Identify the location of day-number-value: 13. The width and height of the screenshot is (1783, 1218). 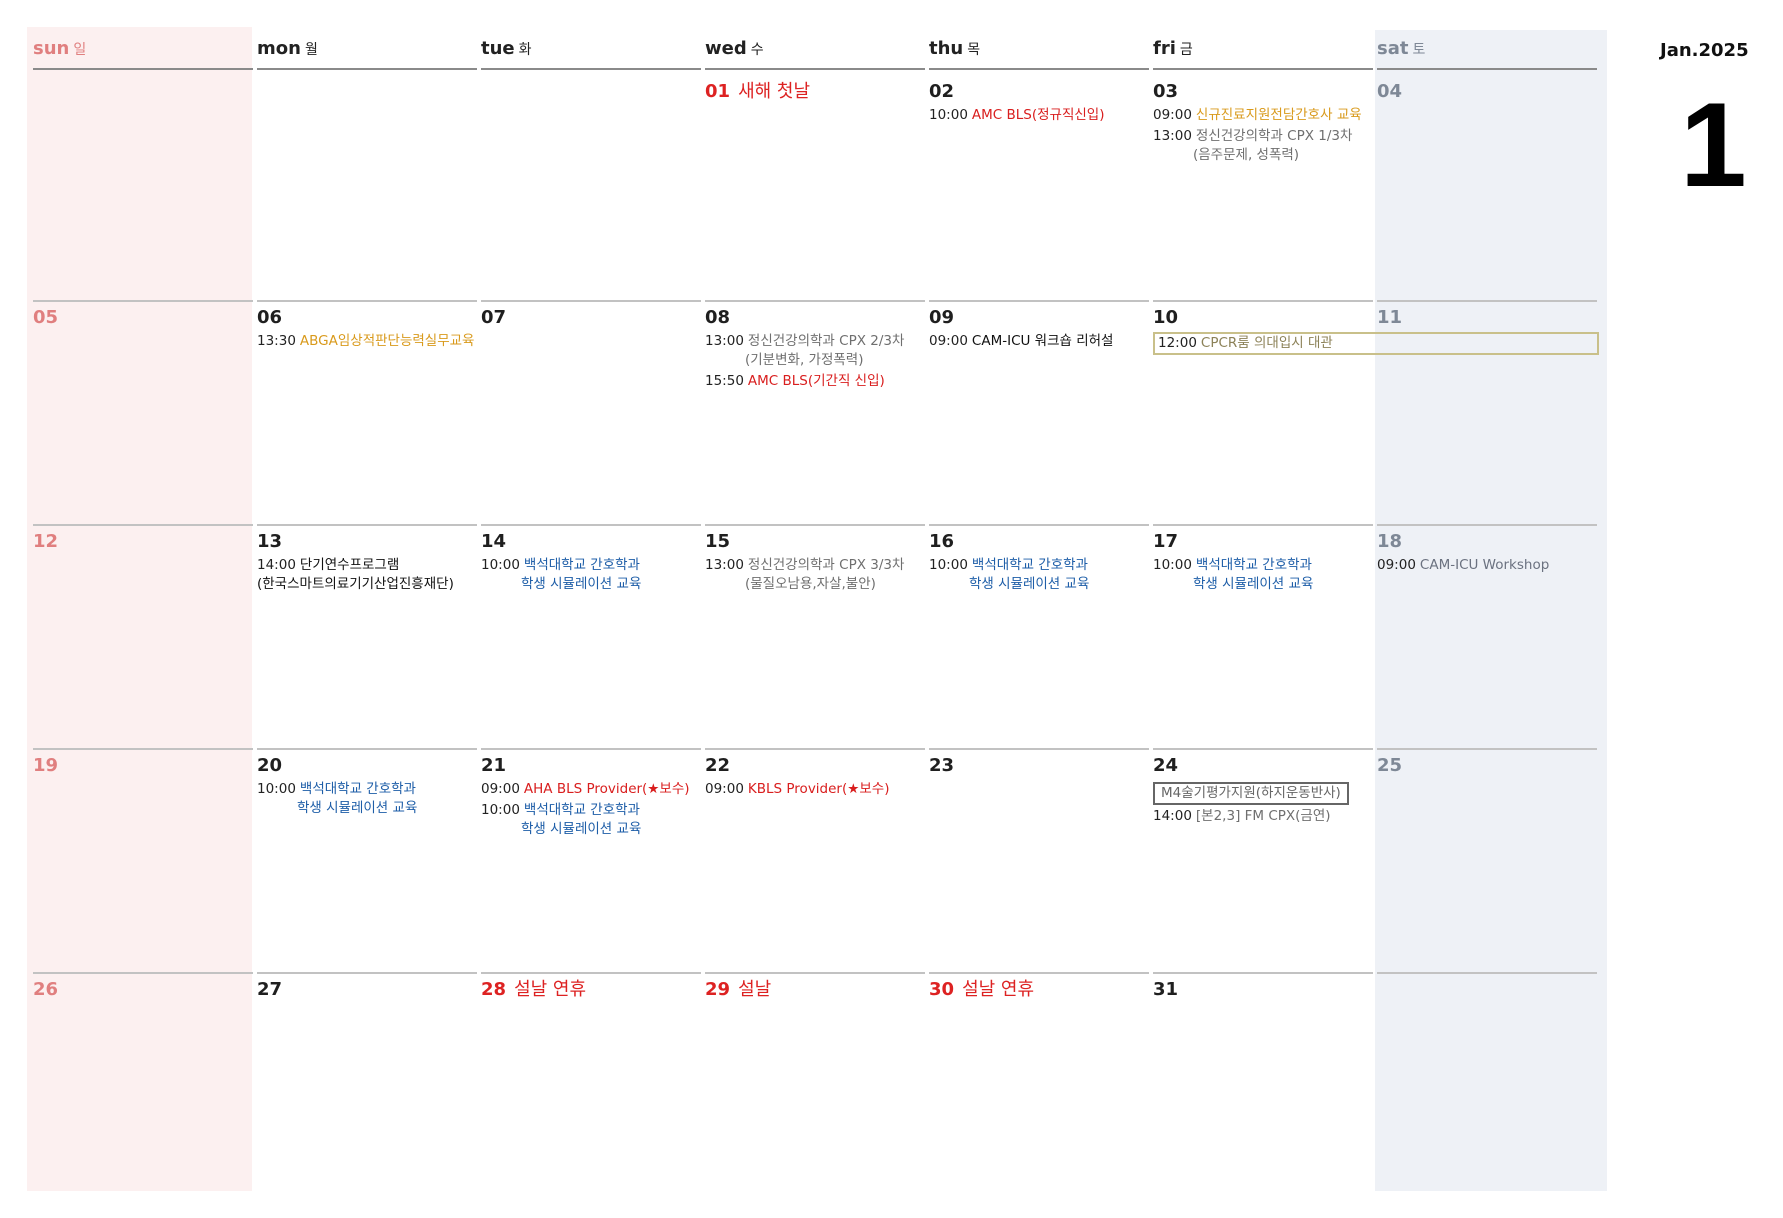
(270, 541).